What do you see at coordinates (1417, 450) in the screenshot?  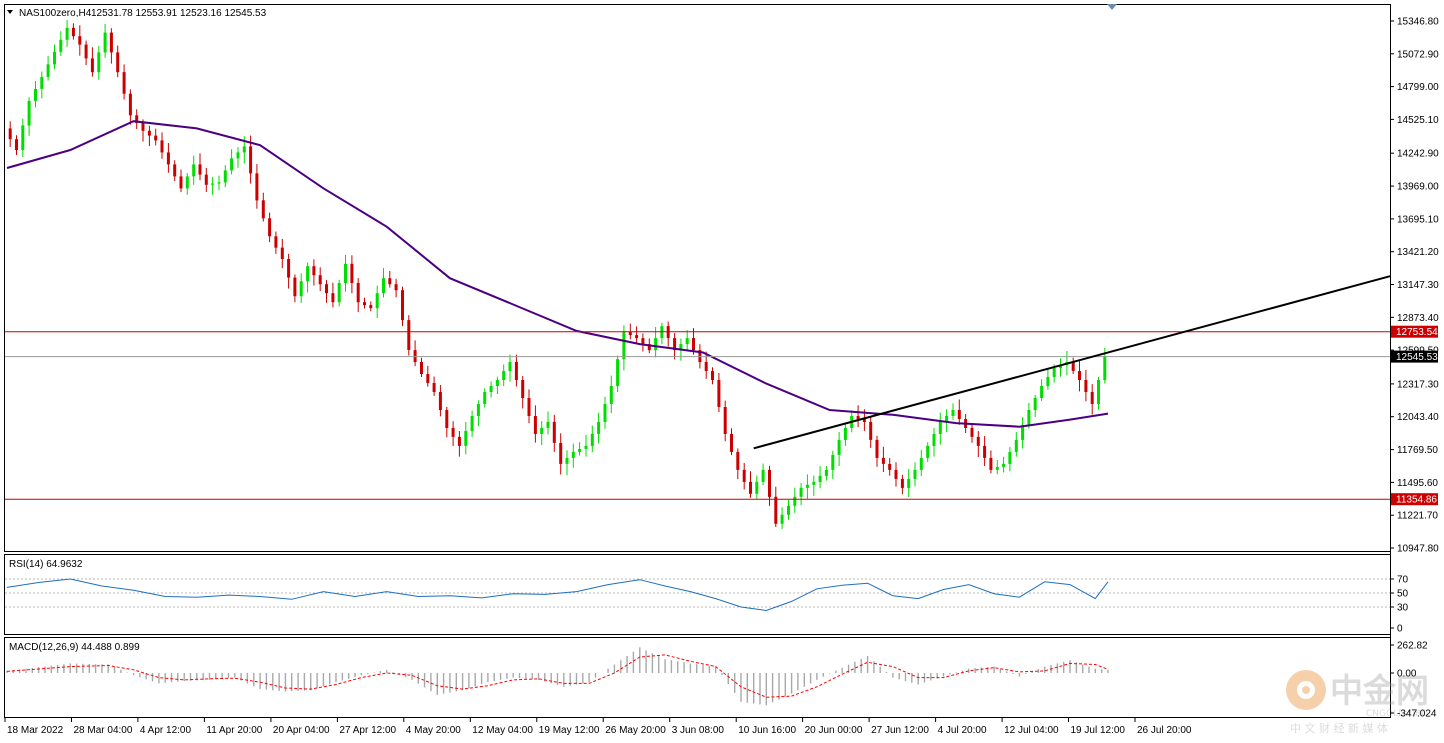 I see `price-tick-label: 11769.50` at bounding box center [1417, 450].